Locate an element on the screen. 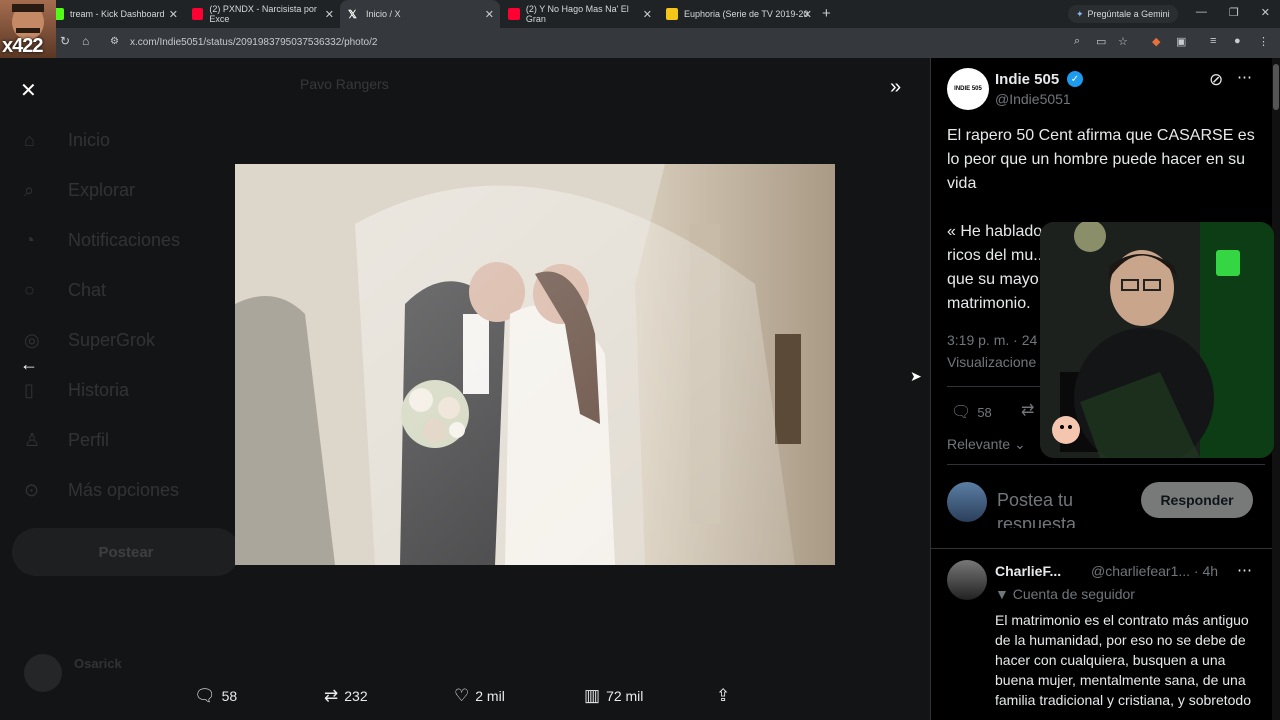 The width and height of the screenshot is (1280, 720). comment-more-icon: ⋯ is located at coordinates (1244, 570).